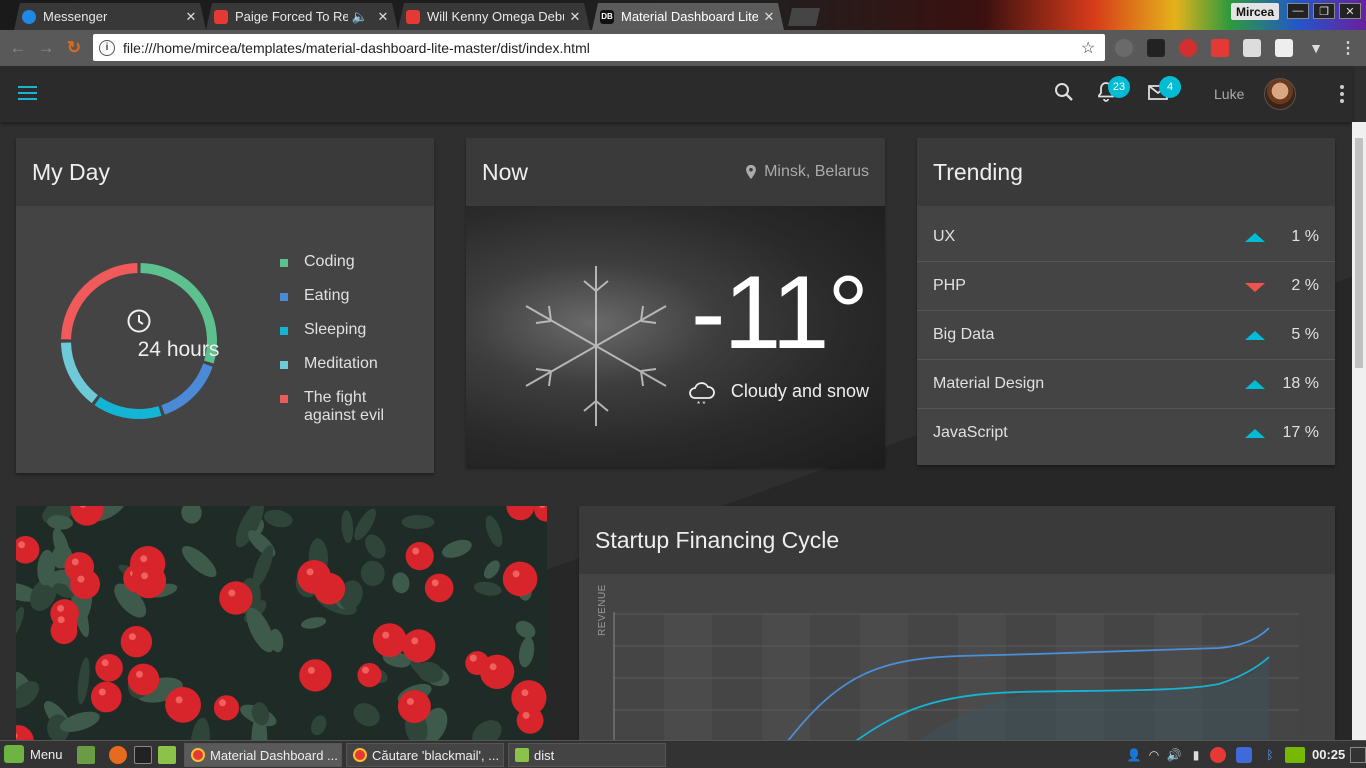  What do you see at coordinates (607, 17) in the screenshot?
I see `dashboard-favicon-icon: DB` at bounding box center [607, 17].